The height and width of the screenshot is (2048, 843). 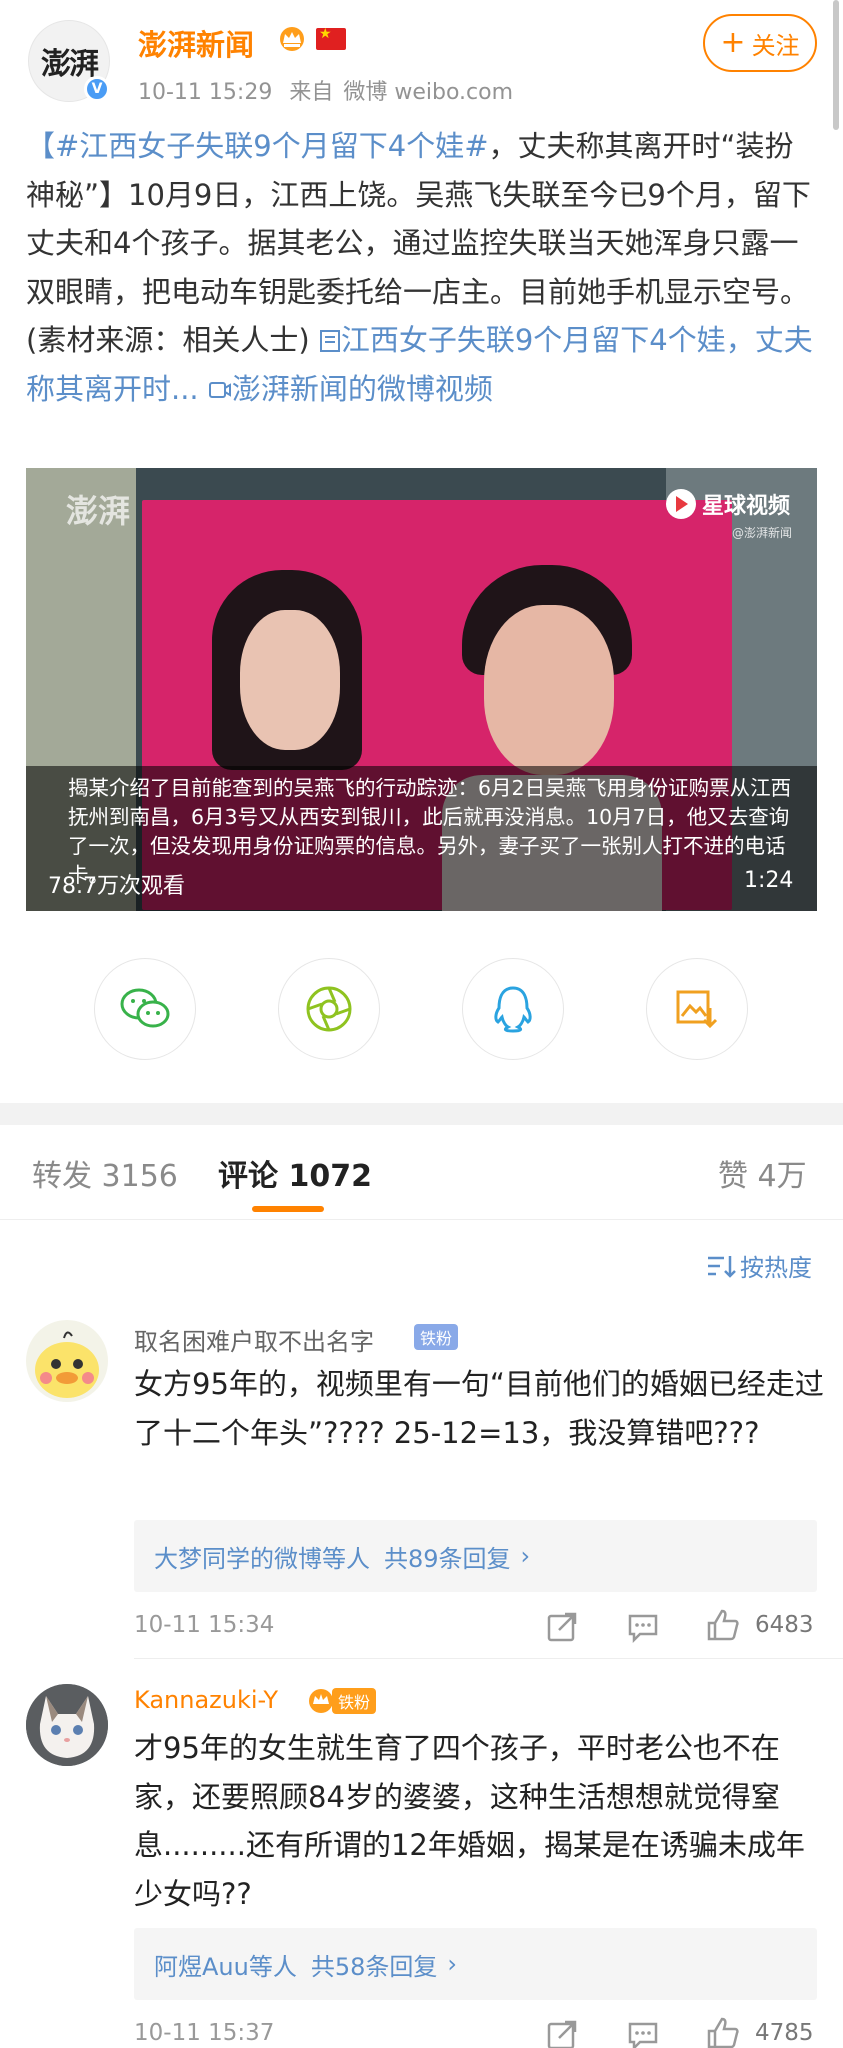 What do you see at coordinates (782, 1176) in the screenshot?
I see `tab-likes-count: 4万` at bounding box center [782, 1176].